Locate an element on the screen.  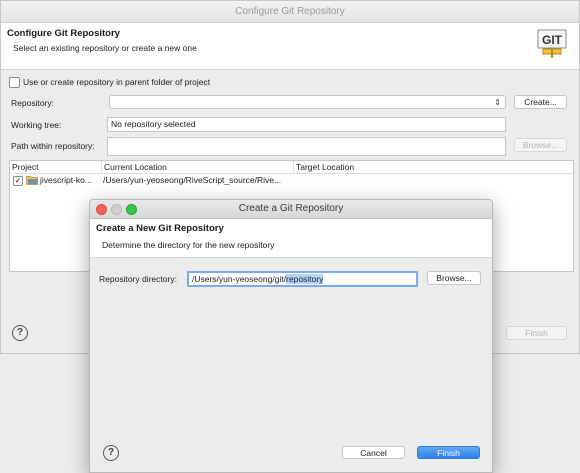
minimize-window-icon is located at coordinates (116, 209).